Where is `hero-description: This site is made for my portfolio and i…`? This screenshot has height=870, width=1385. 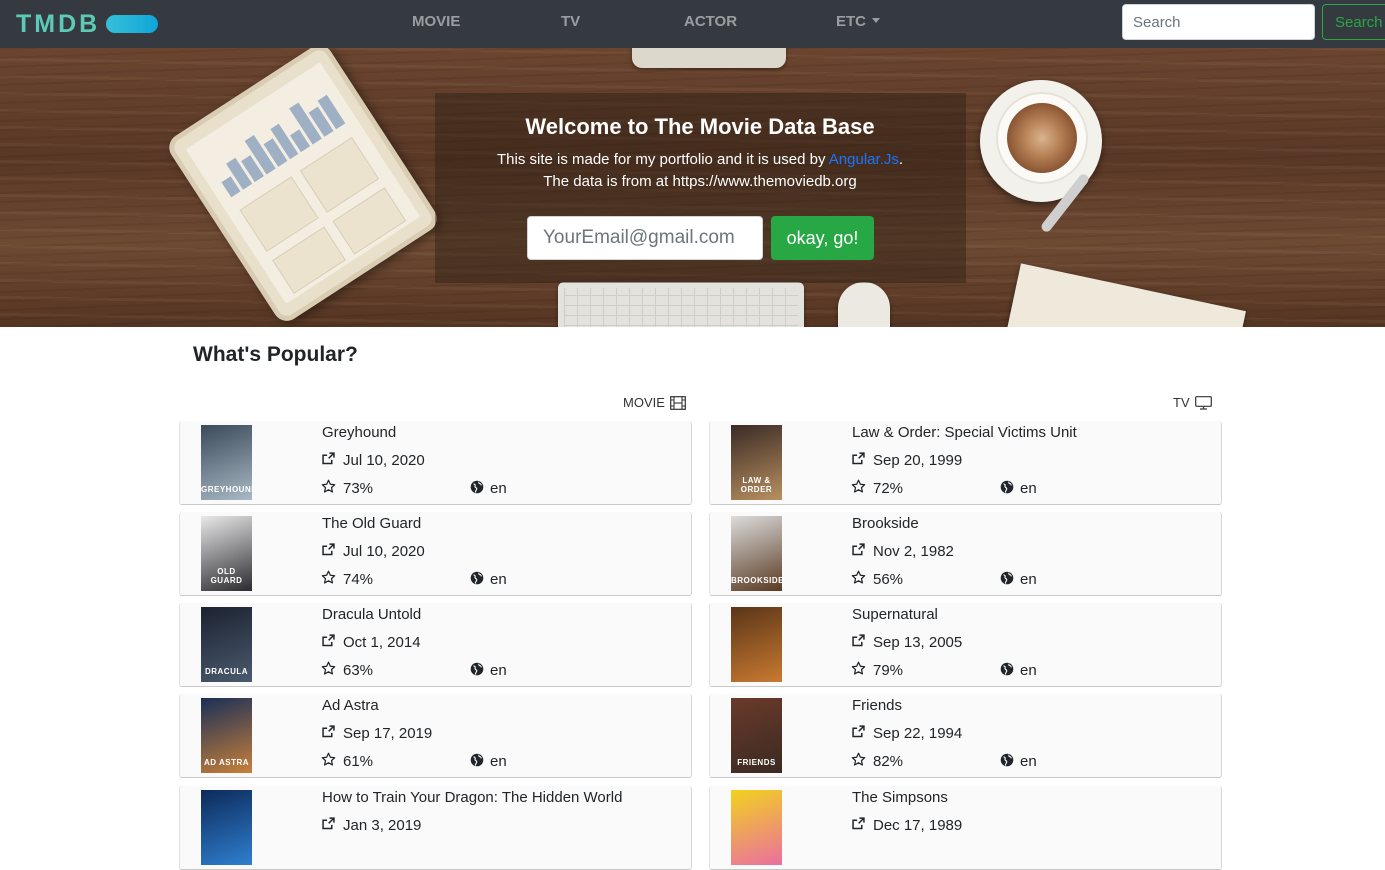 hero-description: This site is made for my portfolio and i… is located at coordinates (692, 159).